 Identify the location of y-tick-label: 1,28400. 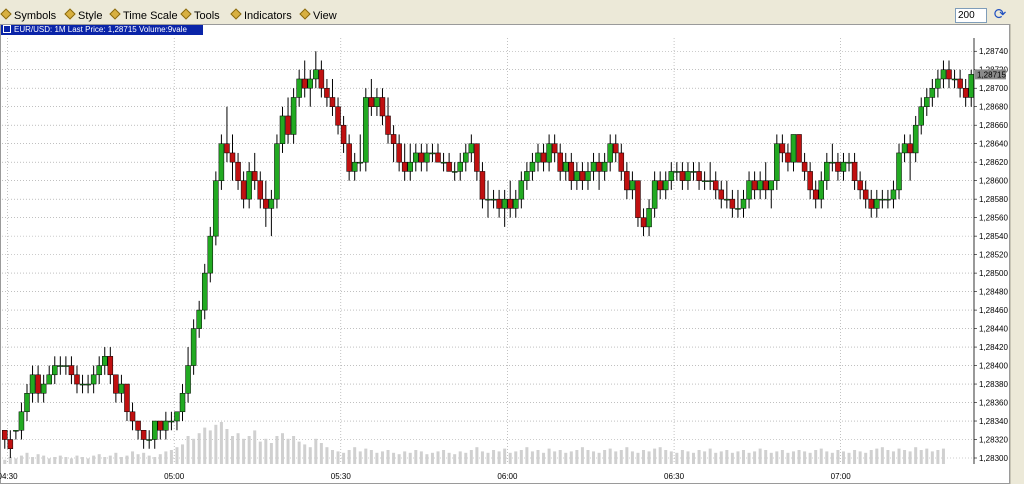
(993, 366).